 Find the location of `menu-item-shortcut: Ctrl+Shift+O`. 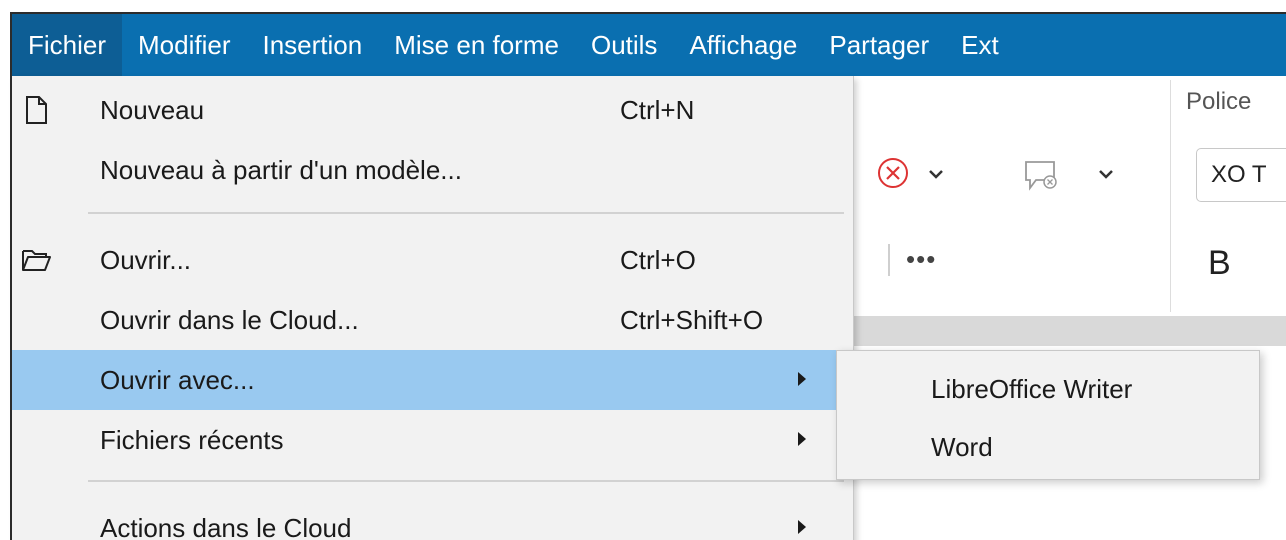

menu-item-shortcut: Ctrl+Shift+O is located at coordinates (692, 319).